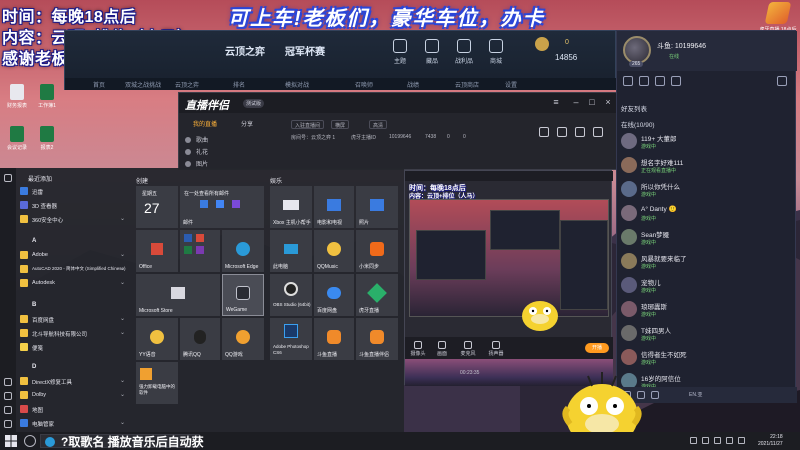  Describe the element at coordinates (34, 367) in the screenshot. I see `letter-header: D` at that location.